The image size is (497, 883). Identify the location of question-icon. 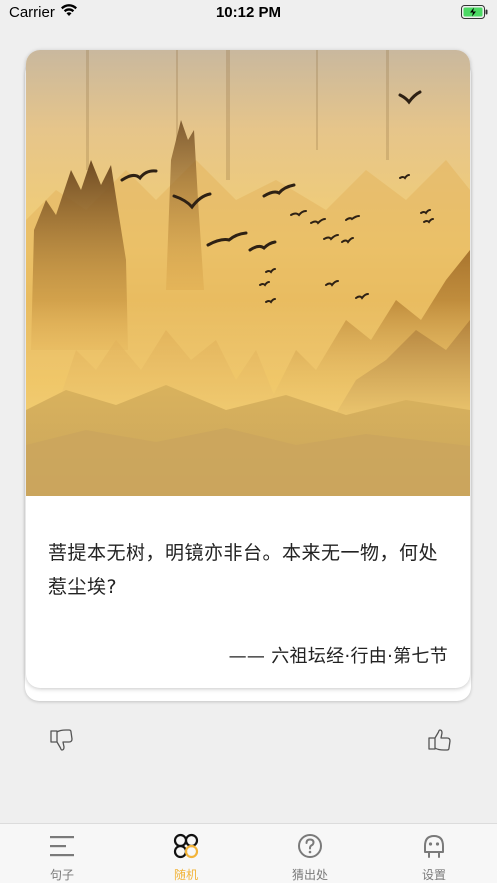
(310, 846).